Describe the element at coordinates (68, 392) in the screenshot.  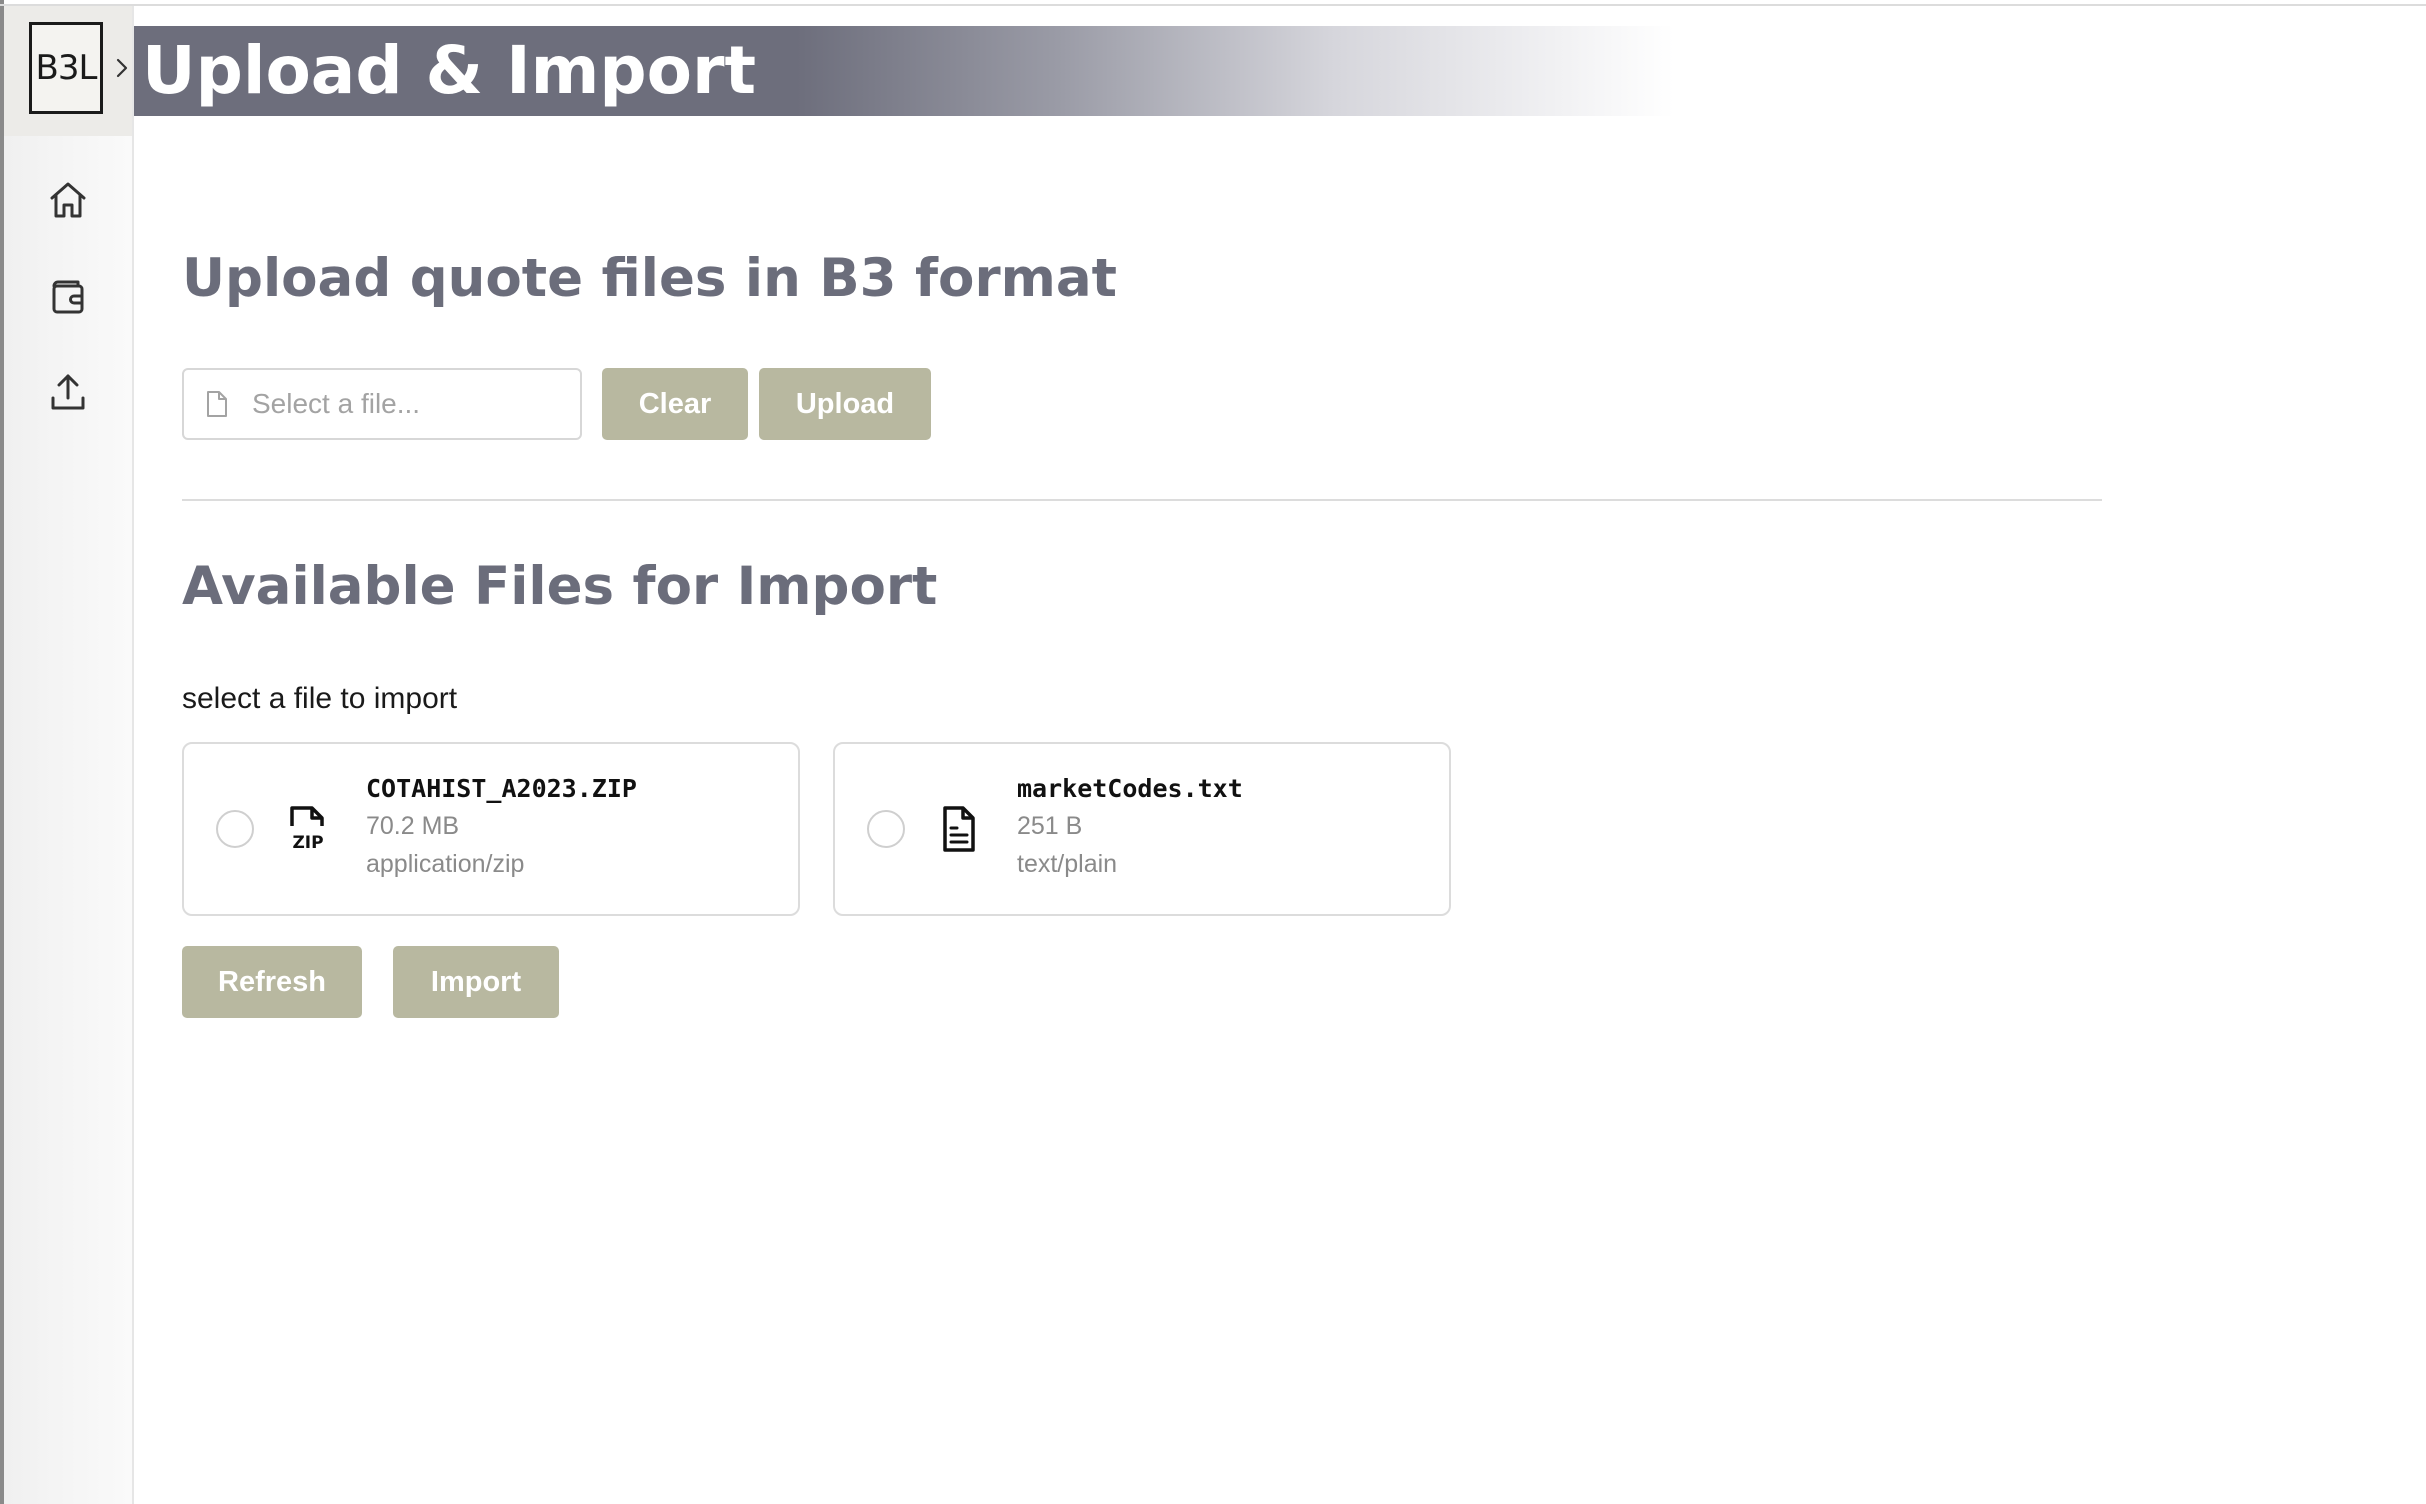
I see `upload-icon` at that location.